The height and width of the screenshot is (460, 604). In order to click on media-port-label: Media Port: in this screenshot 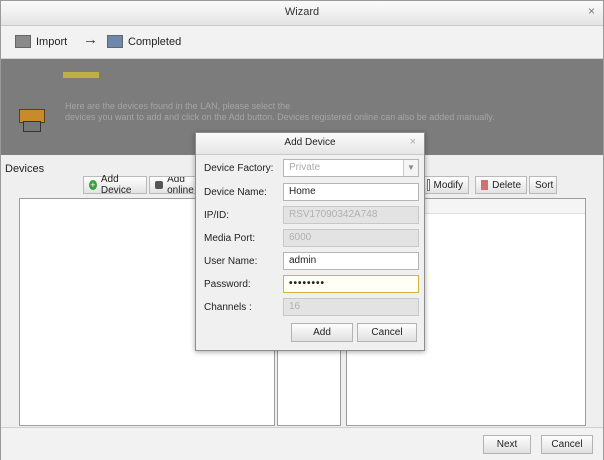, I will do `click(230, 238)`.